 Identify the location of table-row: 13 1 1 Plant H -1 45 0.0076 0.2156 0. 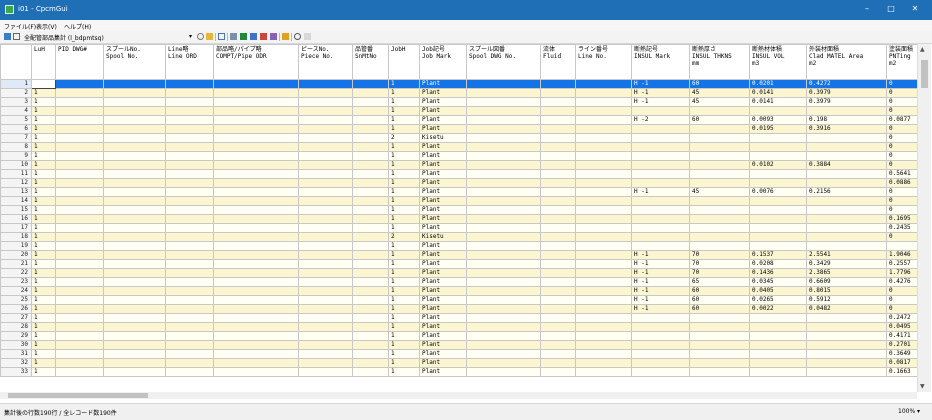
(462, 192).